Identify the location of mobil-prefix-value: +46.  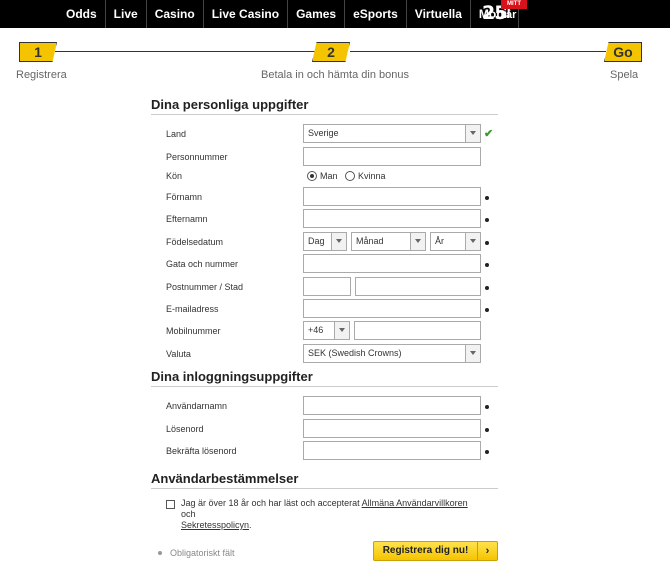
(316, 330).